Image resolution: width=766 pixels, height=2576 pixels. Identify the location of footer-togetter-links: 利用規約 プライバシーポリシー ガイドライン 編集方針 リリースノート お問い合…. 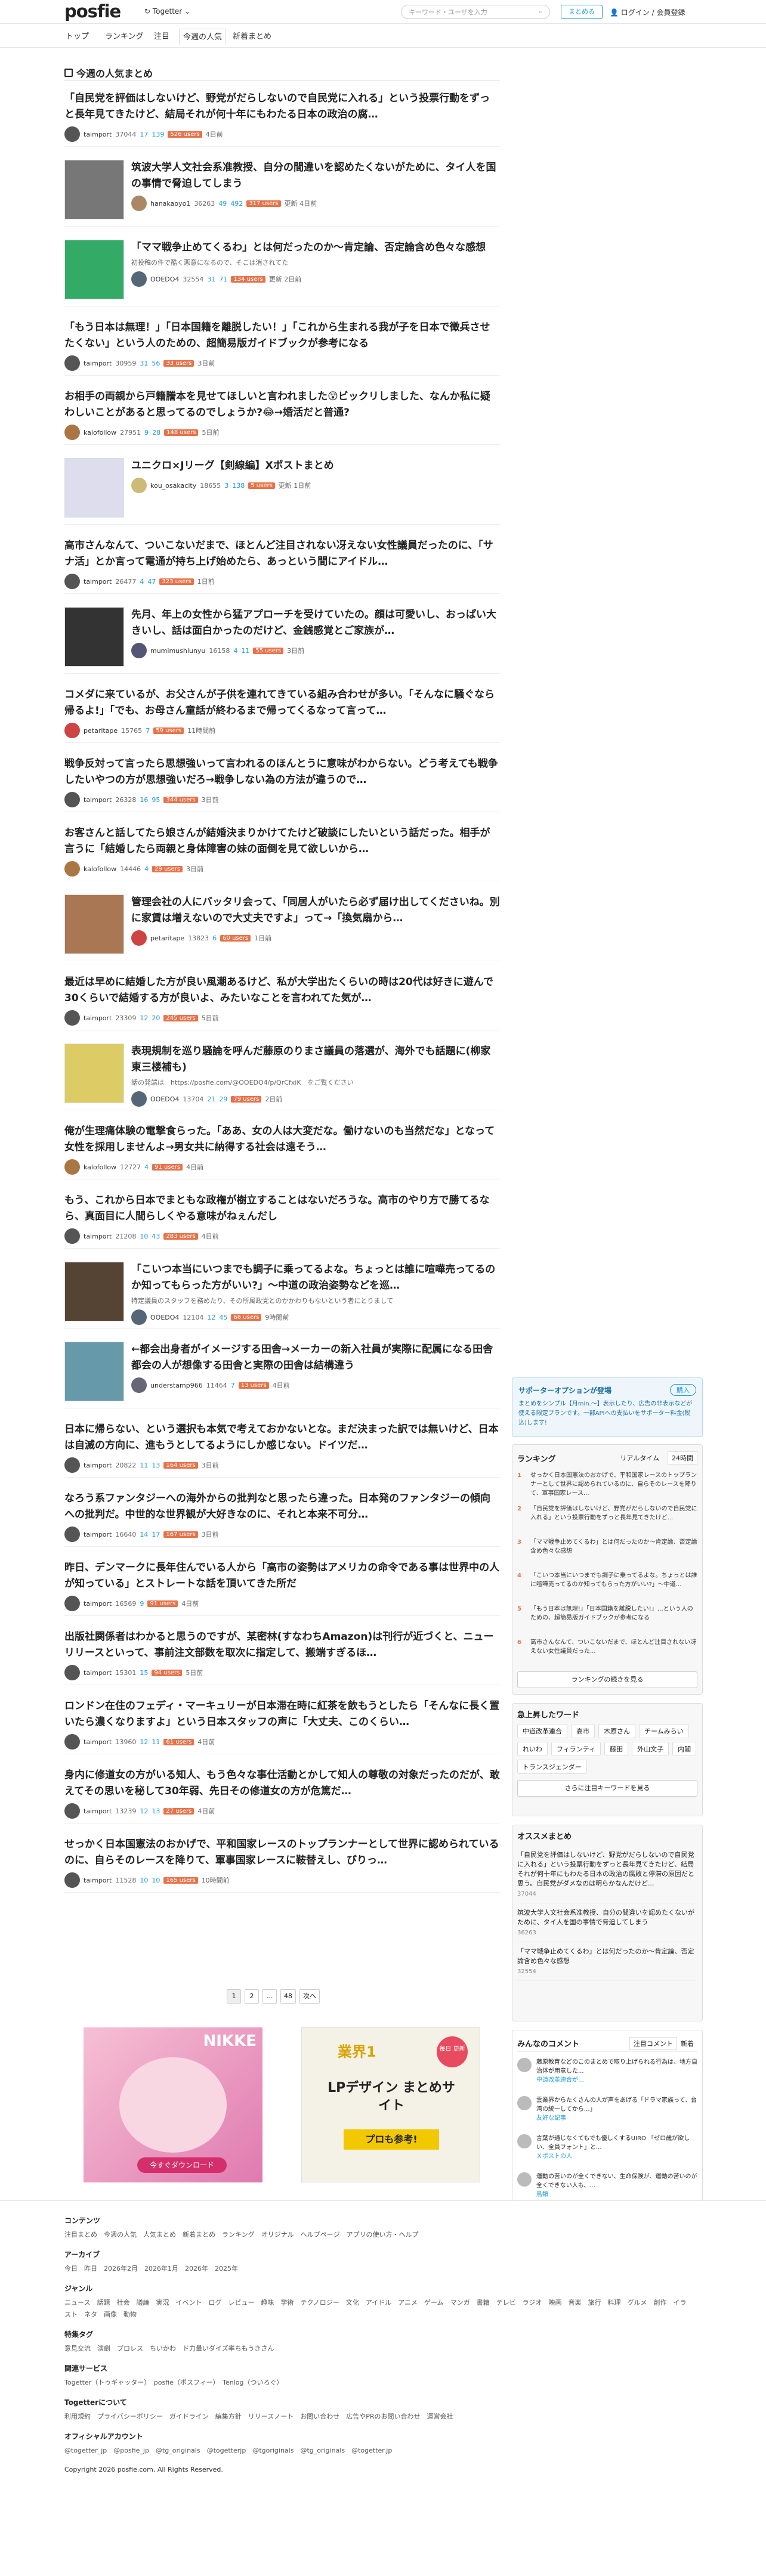
(383, 2417).